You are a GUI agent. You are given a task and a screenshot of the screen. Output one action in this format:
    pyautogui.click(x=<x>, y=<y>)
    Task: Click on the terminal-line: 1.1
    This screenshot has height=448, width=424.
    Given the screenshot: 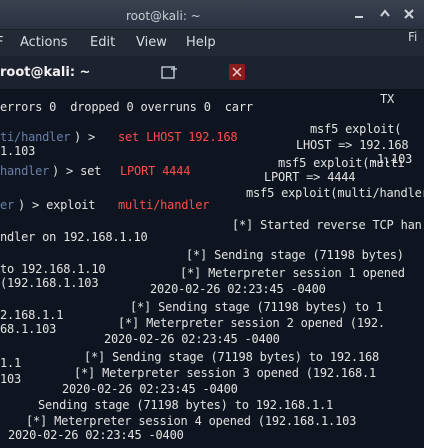 What is the action you would take?
    pyautogui.click(x=11, y=363)
    